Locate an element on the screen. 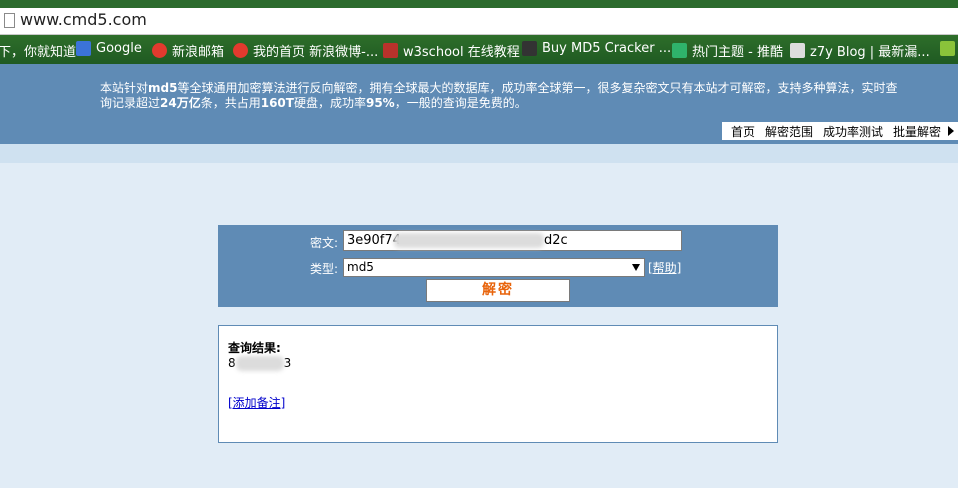  google-icon is located at coordinates (83, 48).